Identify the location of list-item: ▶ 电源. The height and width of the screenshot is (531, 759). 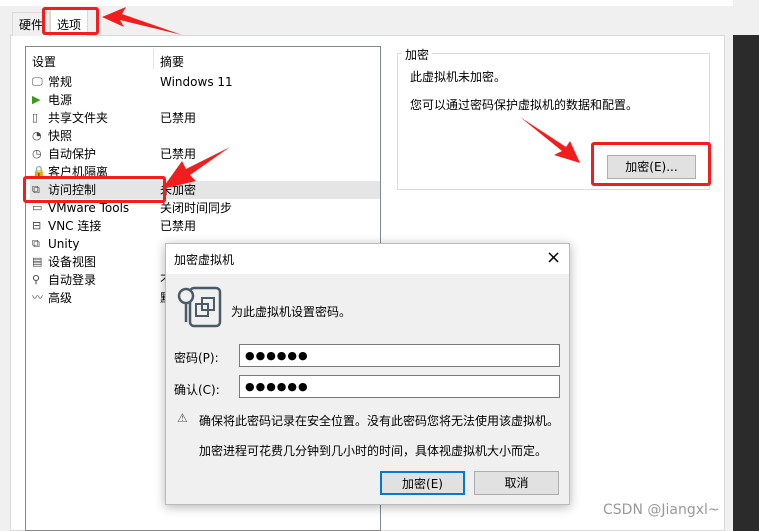
(205, 100).